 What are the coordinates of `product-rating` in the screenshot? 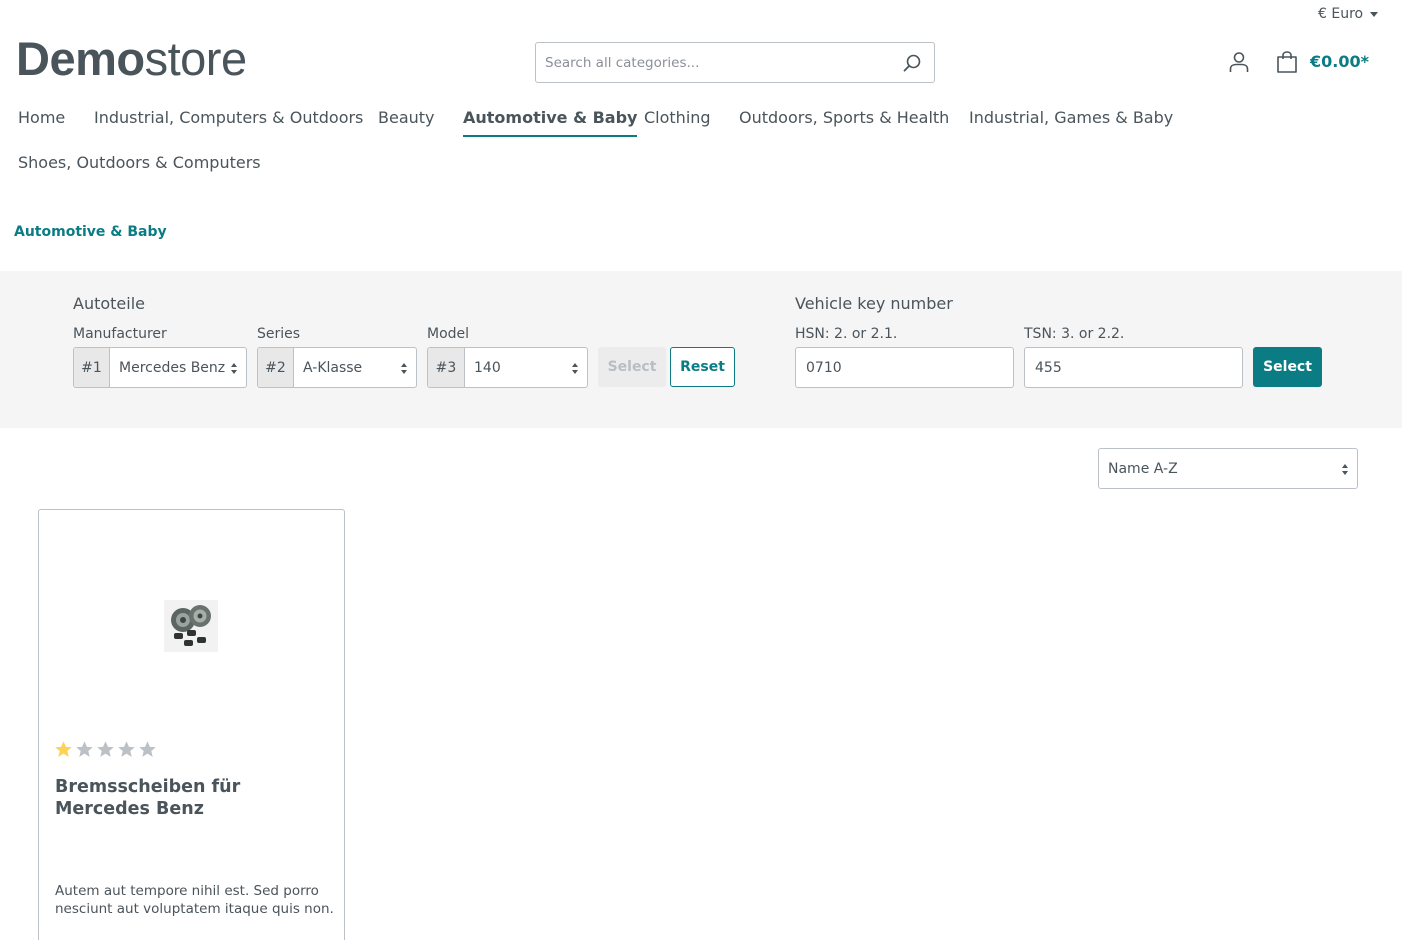 It's located at (105, 749).